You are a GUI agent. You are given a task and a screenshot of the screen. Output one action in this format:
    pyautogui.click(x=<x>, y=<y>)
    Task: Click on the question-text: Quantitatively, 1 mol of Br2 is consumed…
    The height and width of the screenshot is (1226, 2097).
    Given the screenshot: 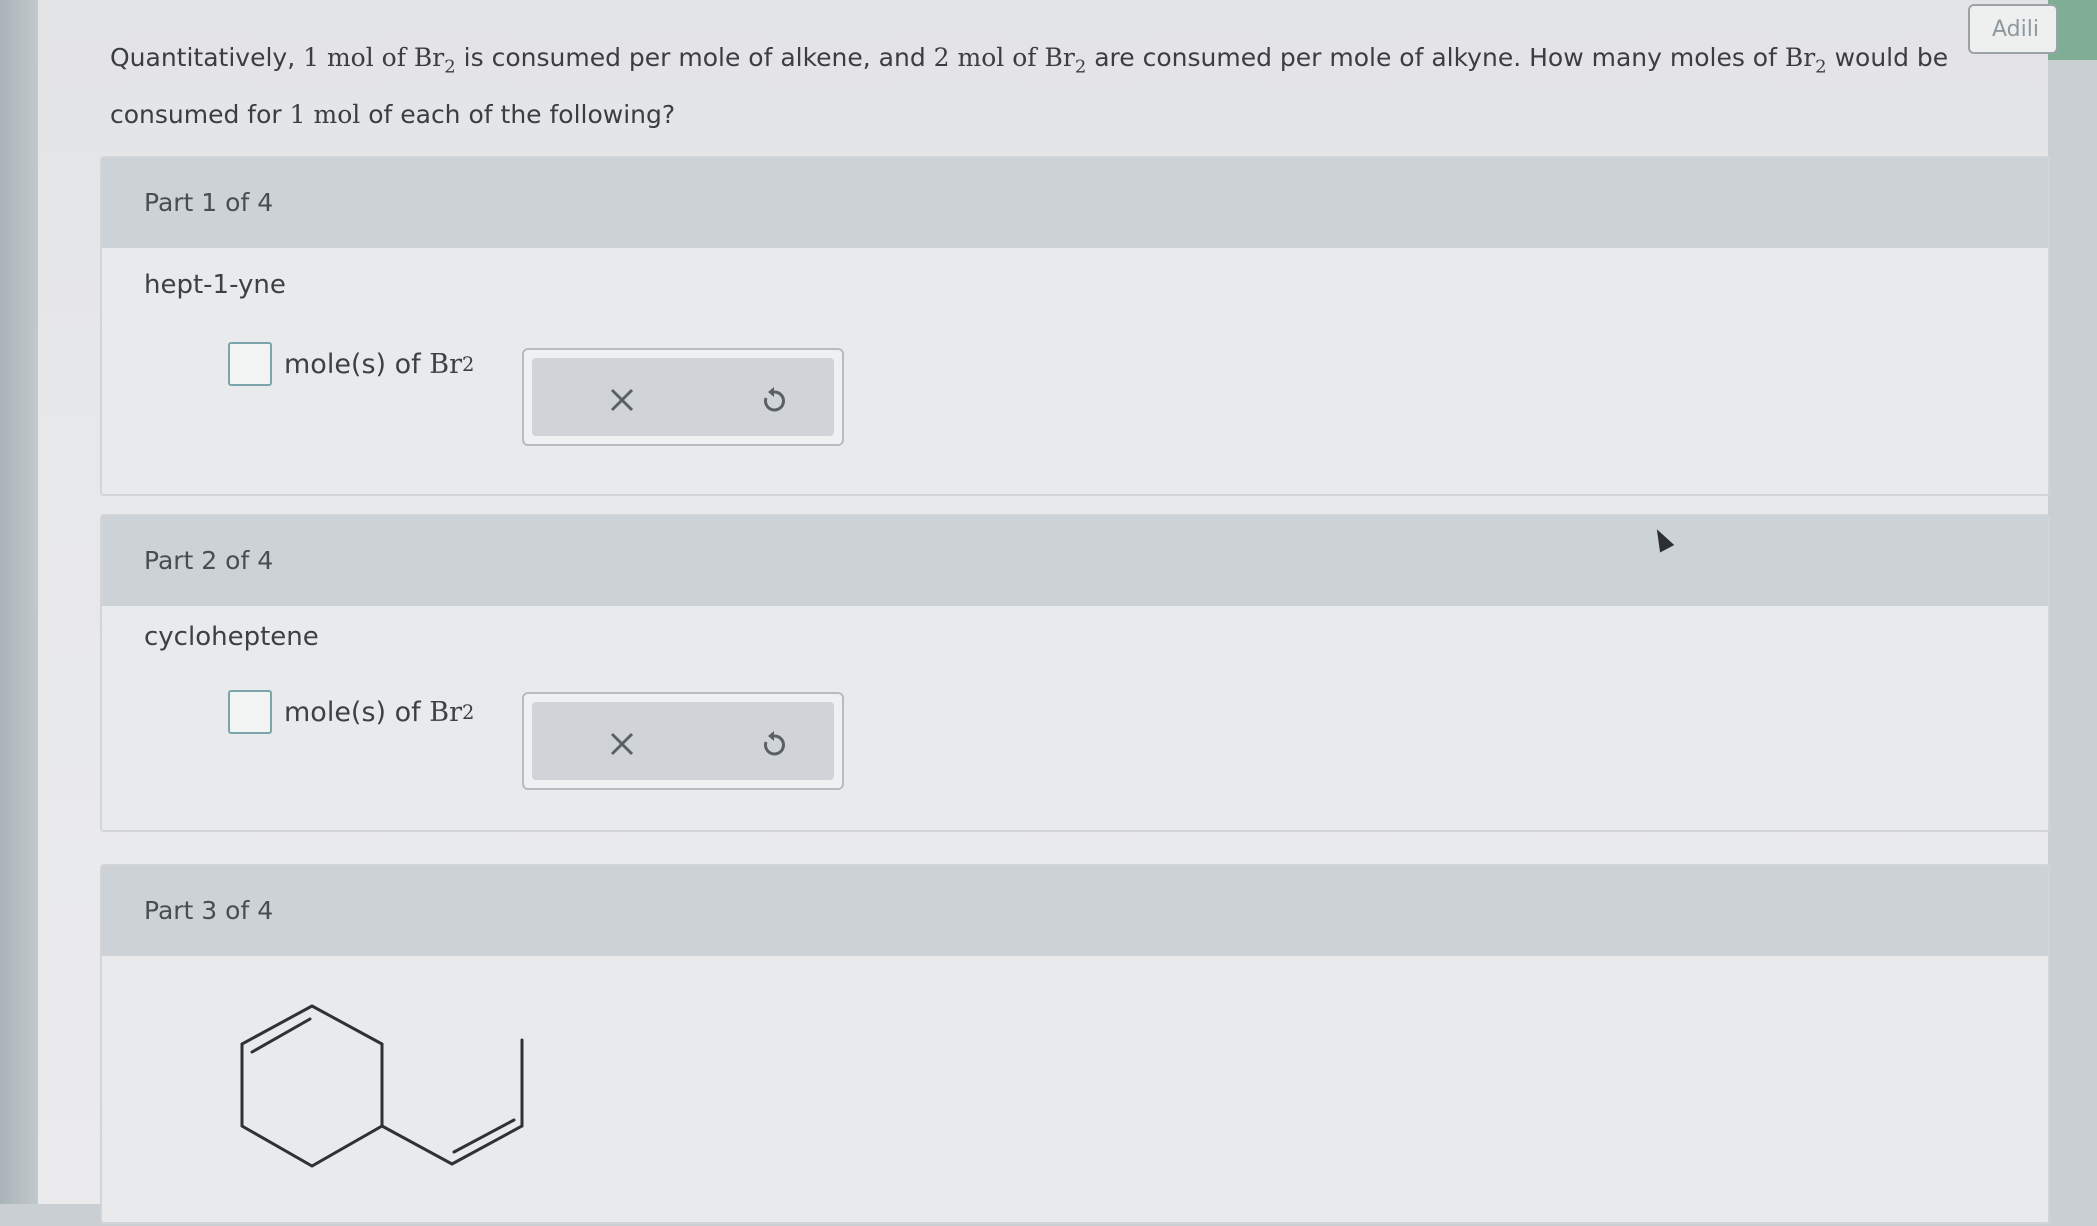 What is the action you would take?
    pyautogui.click(x=1029, y=86)
    